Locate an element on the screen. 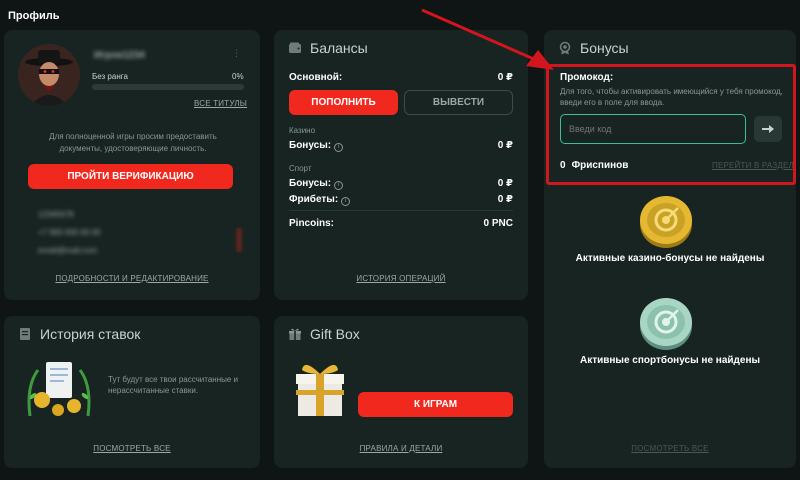 The image size is (800, 480). freebets-label: Фрибеты: is located at coordinates (314, 199).